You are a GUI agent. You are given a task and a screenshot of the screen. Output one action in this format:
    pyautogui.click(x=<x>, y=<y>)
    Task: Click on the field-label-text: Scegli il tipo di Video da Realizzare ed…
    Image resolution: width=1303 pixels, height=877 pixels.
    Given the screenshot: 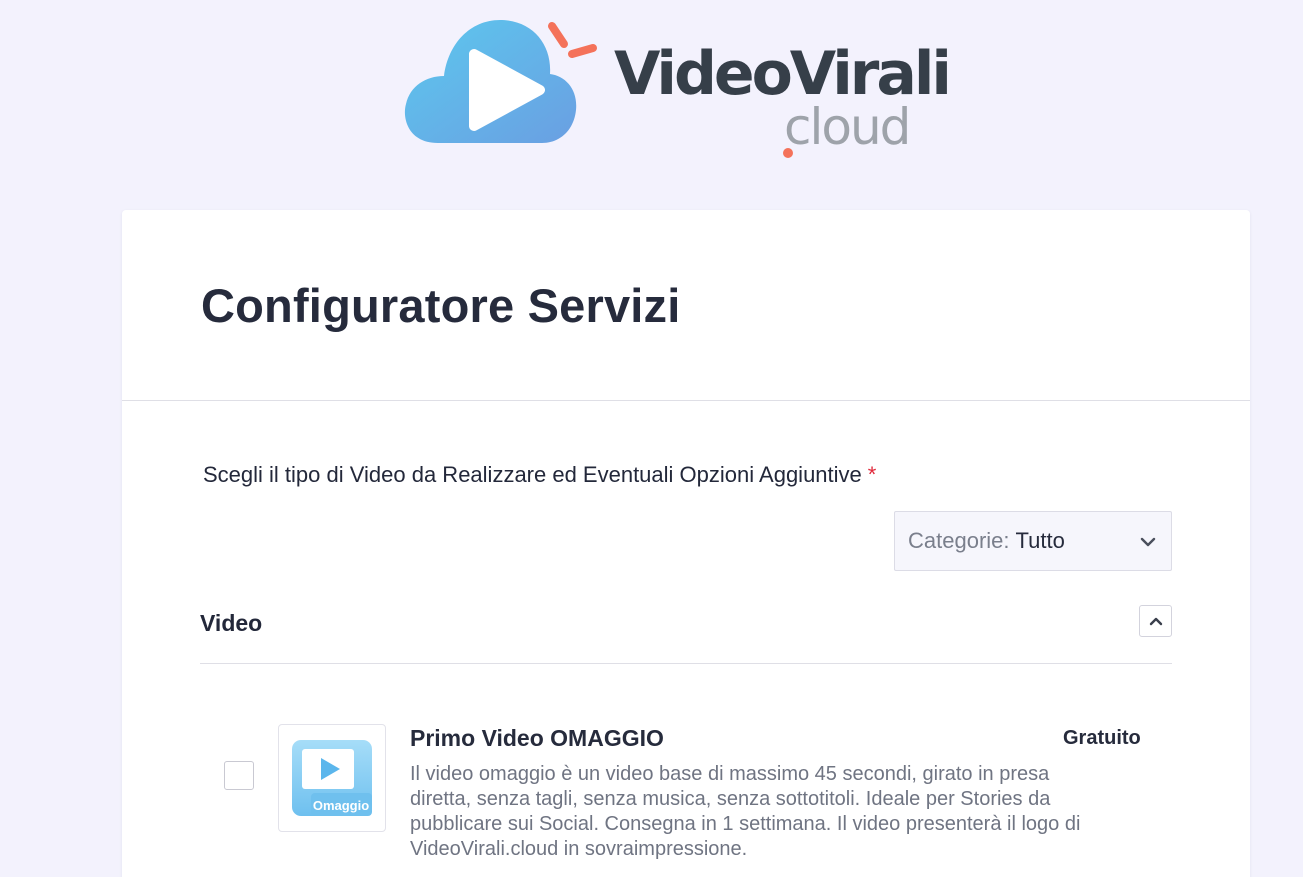 What is the action you would take?
    pyautogui.click(x=532, y=474)
    